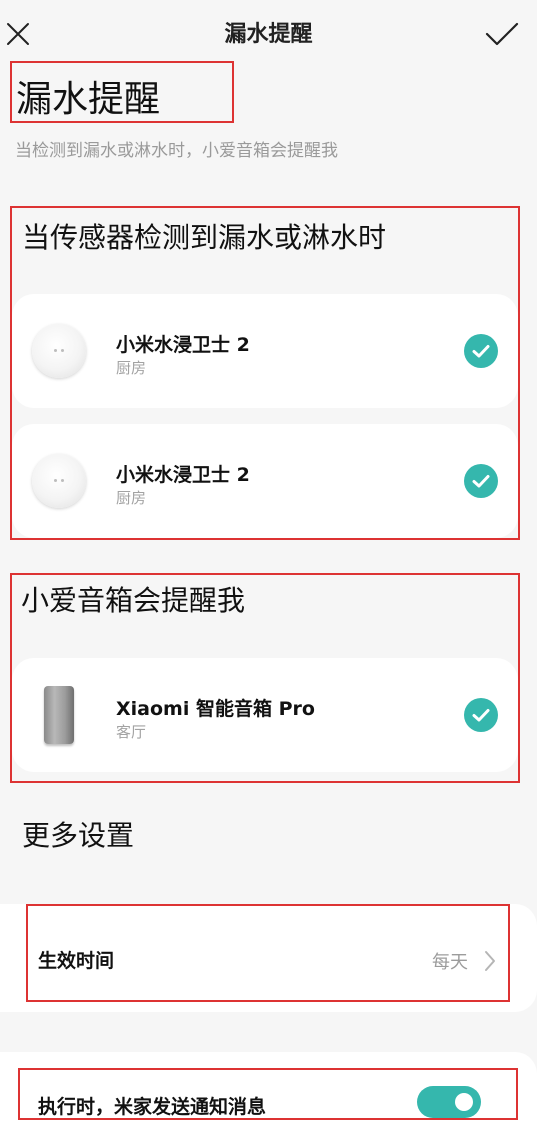 Image resolution: width=537 pixels, height=1142 pixels. I want to click on notify-label: 执行时，米家发送通知消息, so click(152, 1107).